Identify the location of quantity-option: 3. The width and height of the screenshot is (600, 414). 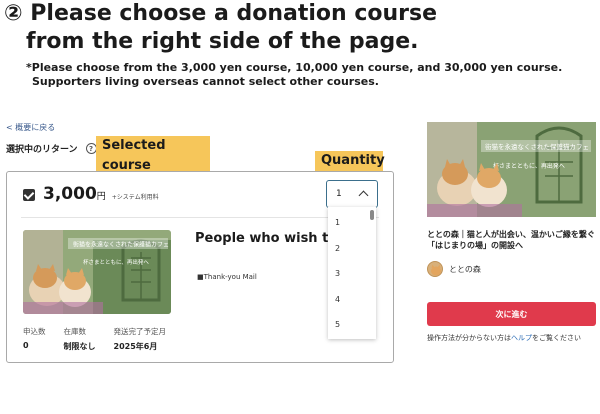
(337, 273).